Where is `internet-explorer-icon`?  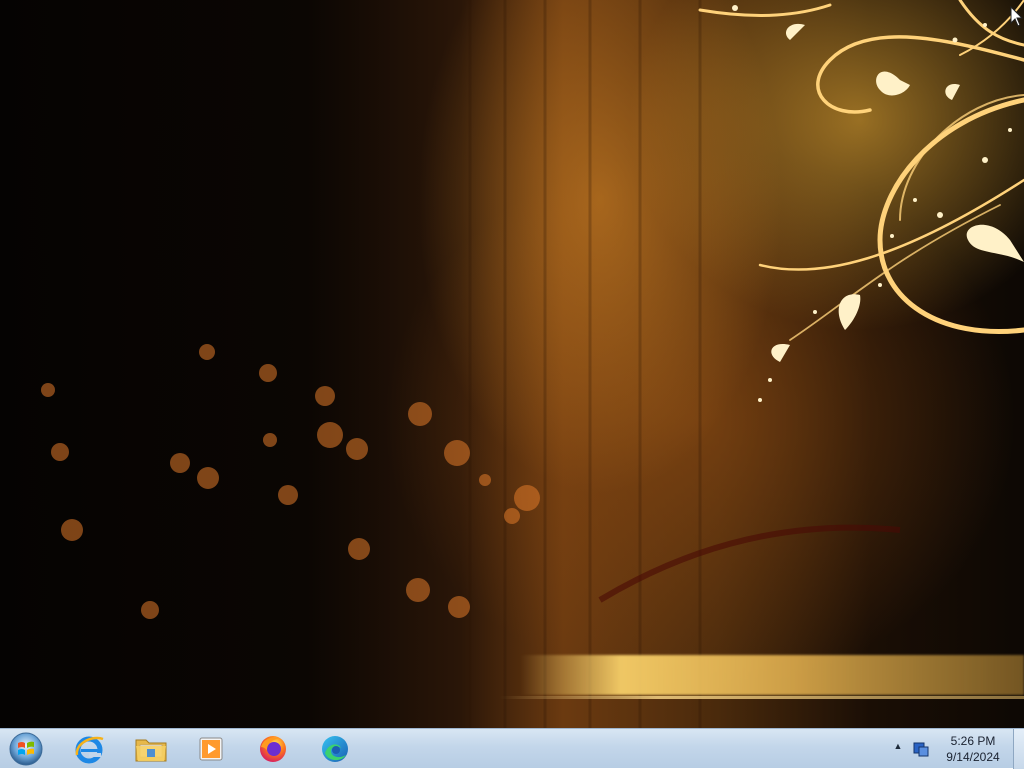 internet-explorer-icon is located at coordinates (89, 750).